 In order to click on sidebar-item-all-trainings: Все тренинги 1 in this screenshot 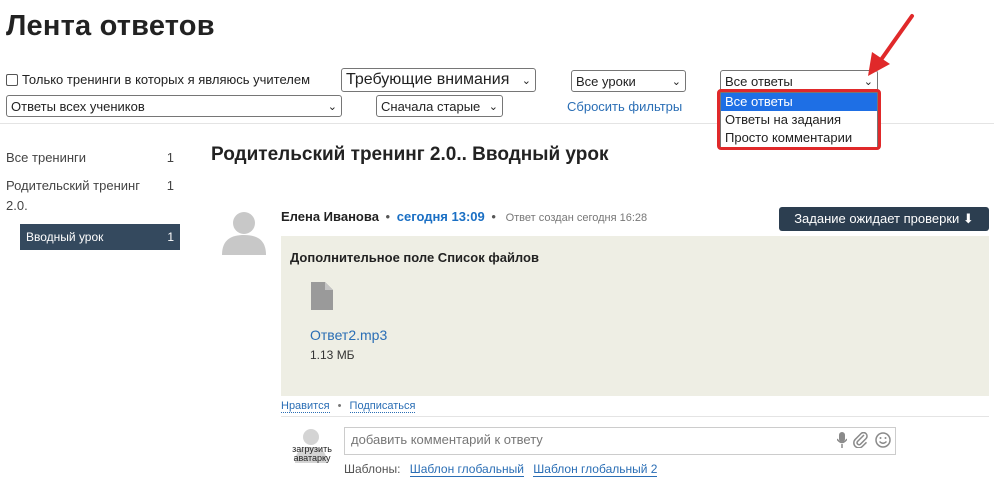, I will do `click(93, 159)`.